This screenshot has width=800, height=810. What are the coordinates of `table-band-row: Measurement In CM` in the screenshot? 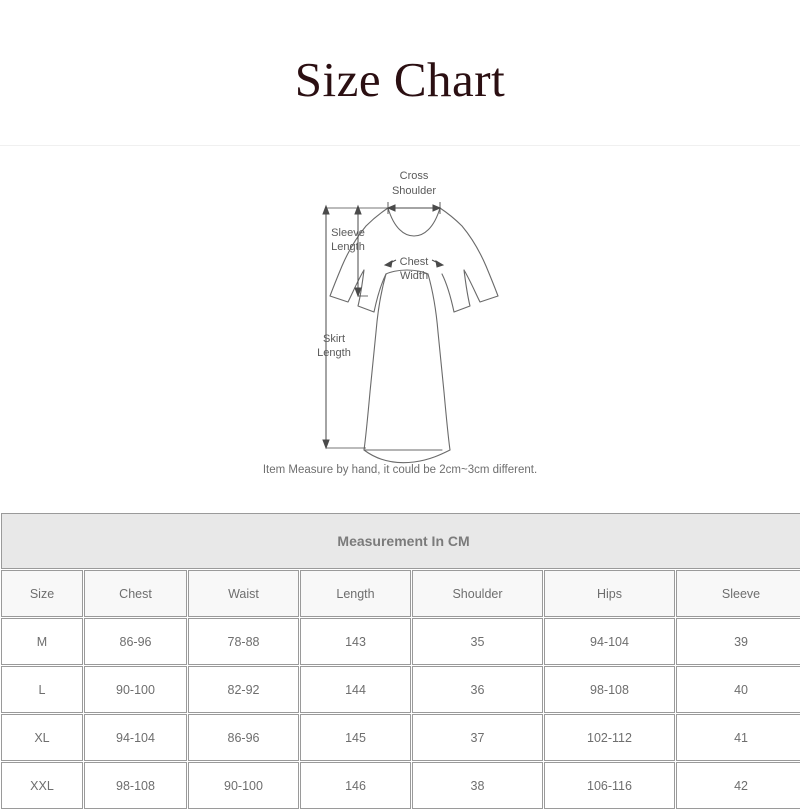 It's located at (400, 541).